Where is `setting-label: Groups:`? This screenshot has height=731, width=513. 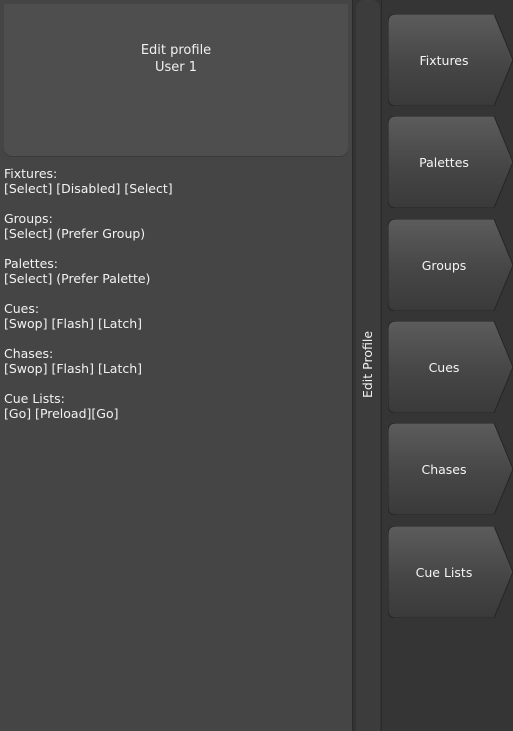 setting-label: Groups: is located at coordinates (28, 218).